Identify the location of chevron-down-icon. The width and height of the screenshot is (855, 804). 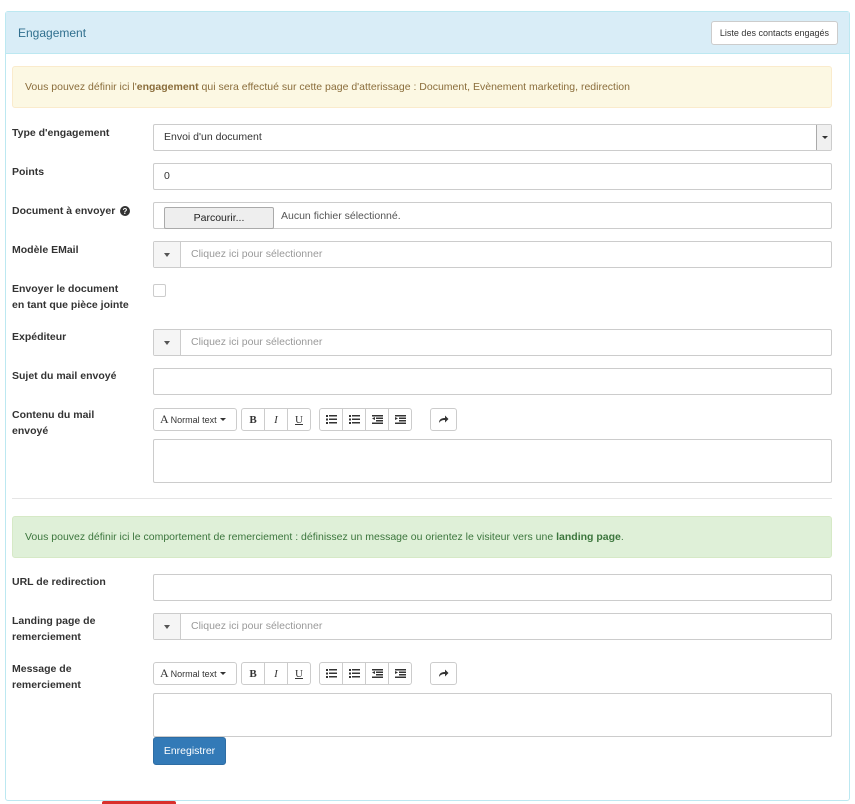
(823, 137).